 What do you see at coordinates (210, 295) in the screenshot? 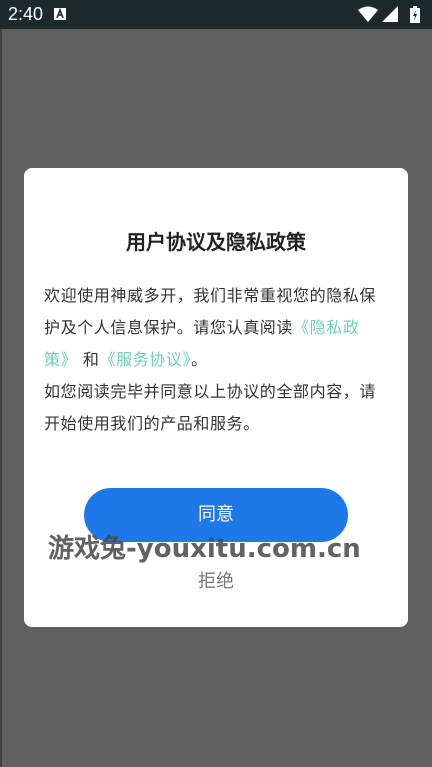
I see `body-line-1: 欢迎使用神威多开，我们非常重视您的隐私保` at bounding box center [210, 295].